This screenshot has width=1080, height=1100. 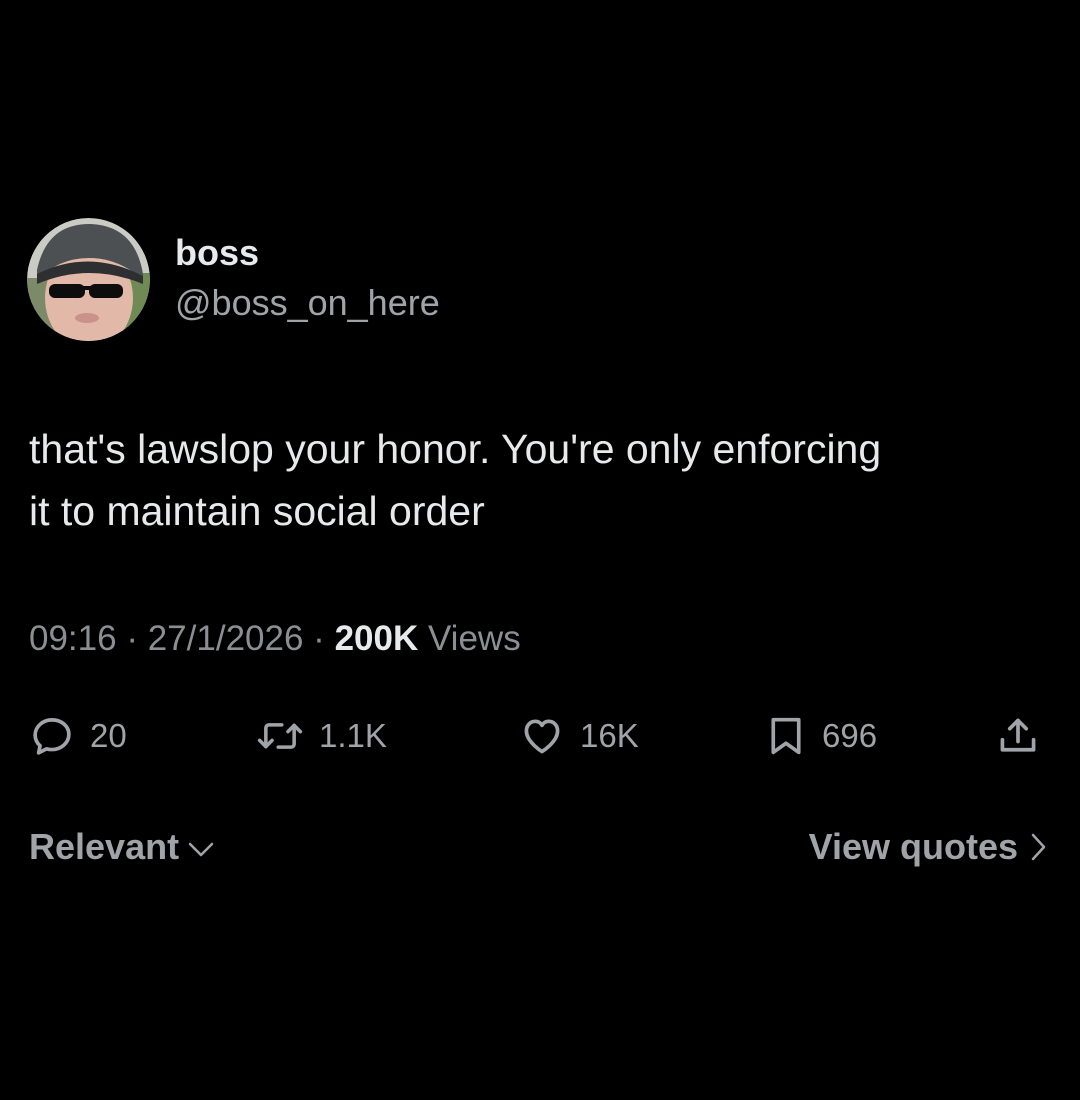 I want to click on share-icon, so click(x=1018, y=735).